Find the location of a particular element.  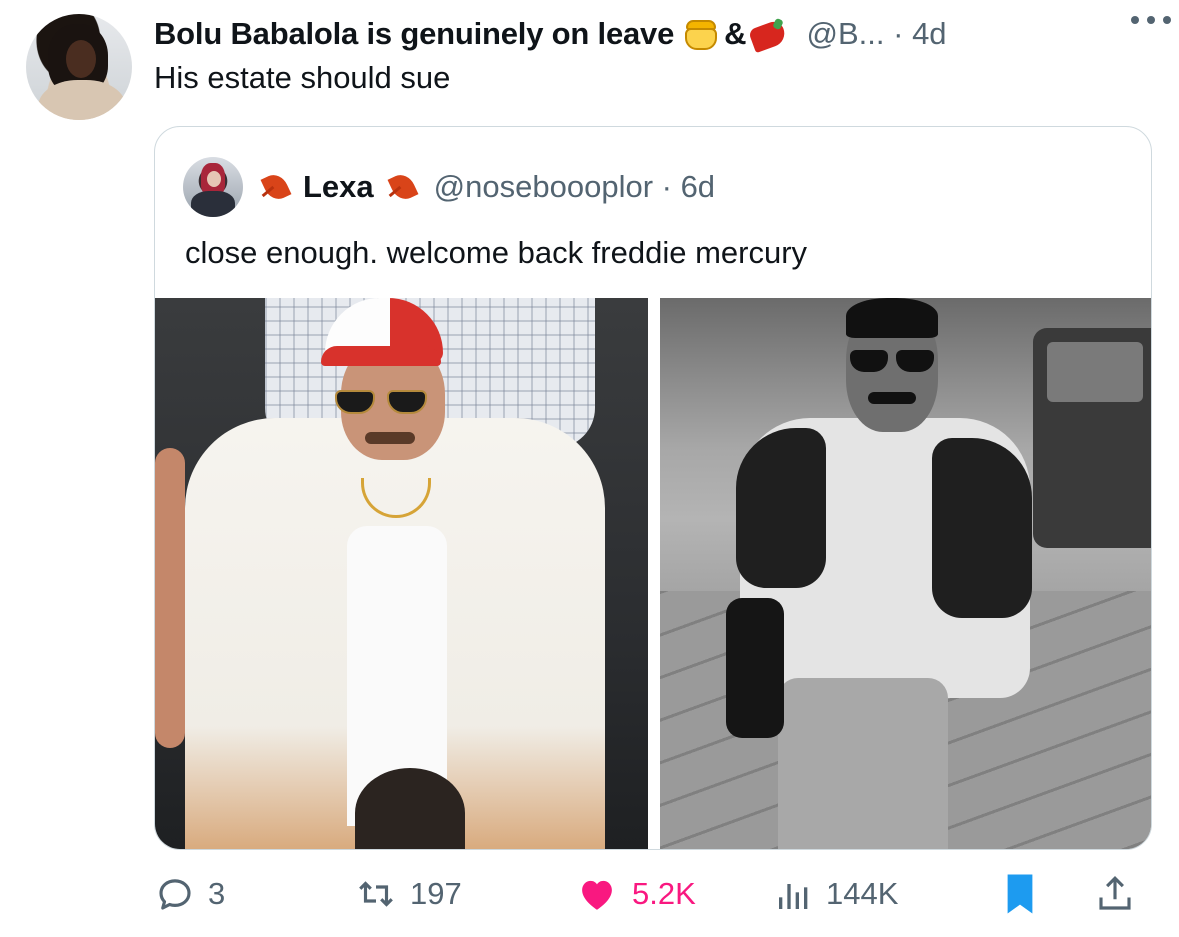

share-button is located at coordinates (1115, 894).